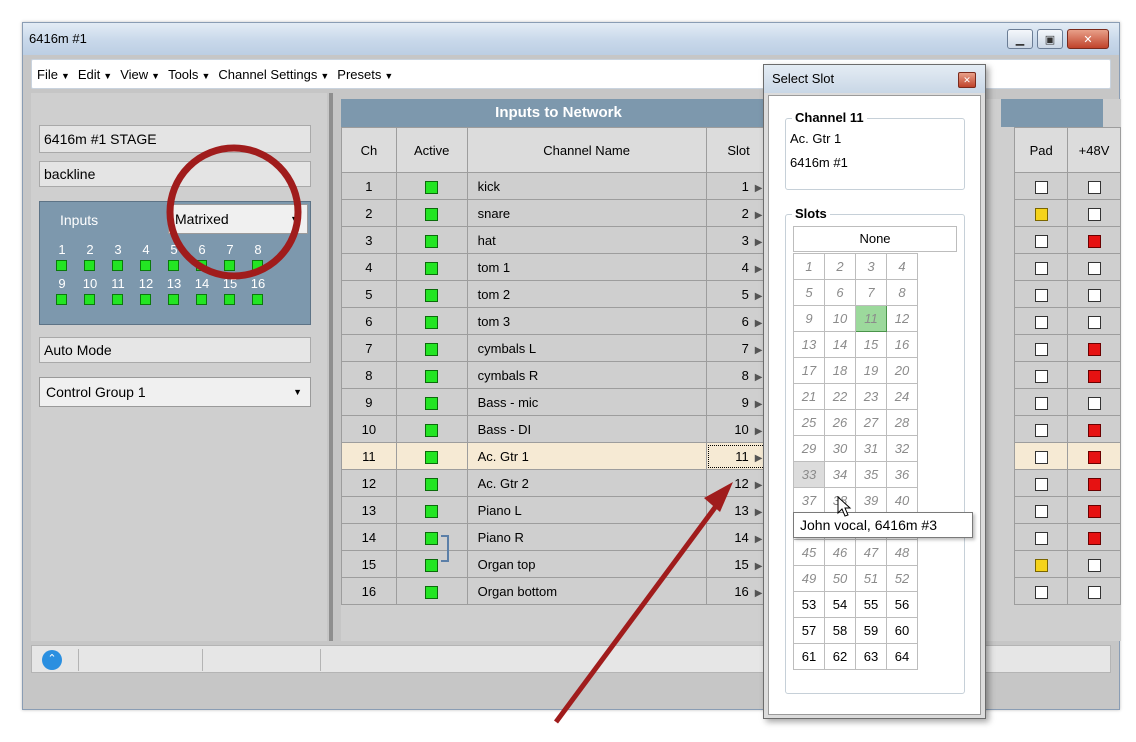 This screenshot has height=742, width=1136. I want to click on annotation-arrowhead, so click(718, 497).